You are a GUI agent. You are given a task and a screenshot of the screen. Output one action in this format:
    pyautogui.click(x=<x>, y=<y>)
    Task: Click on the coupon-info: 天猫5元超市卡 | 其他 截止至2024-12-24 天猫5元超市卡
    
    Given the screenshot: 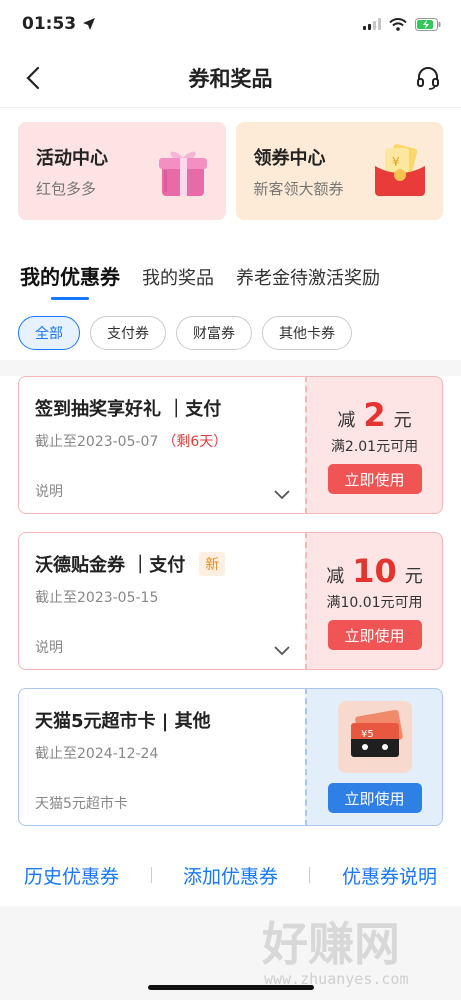 What is the action you would take?
    pyautogui.click(x=161, y=757)
    